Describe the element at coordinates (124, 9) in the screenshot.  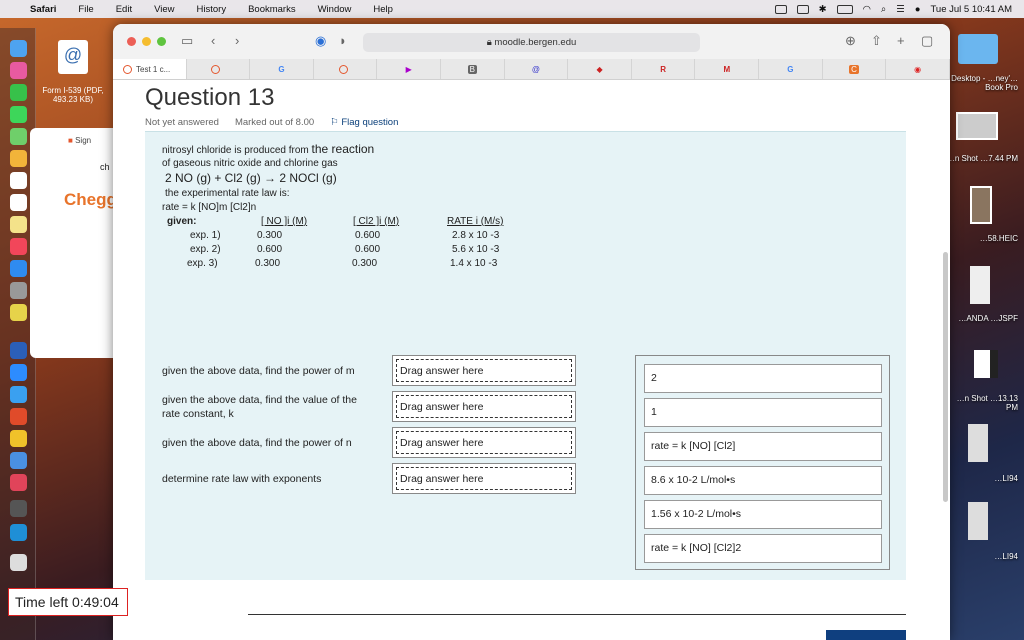
I see `menu-edit: Edit` at that location.